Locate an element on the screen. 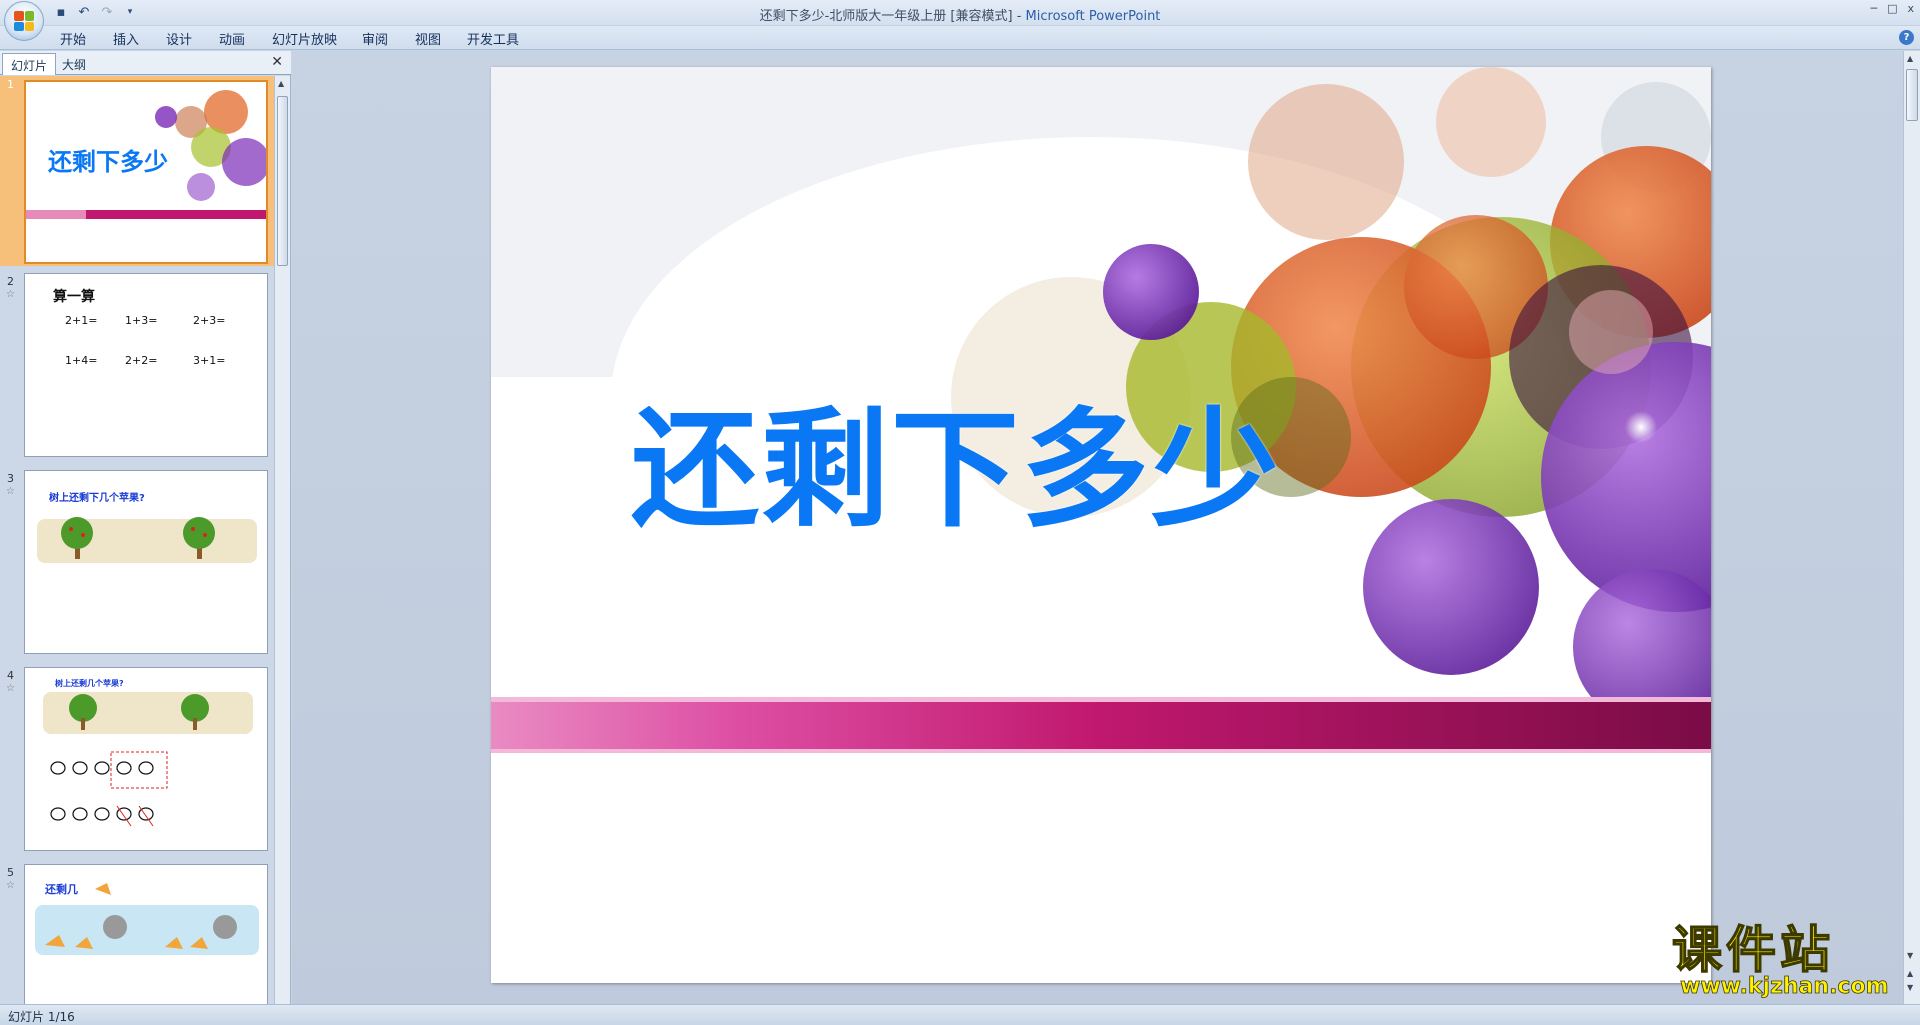 The height and width of the screenshot is (1025, 1920). site-watermark: 课件站 www.kjzhan.com is located at coordinates (1787, 962).